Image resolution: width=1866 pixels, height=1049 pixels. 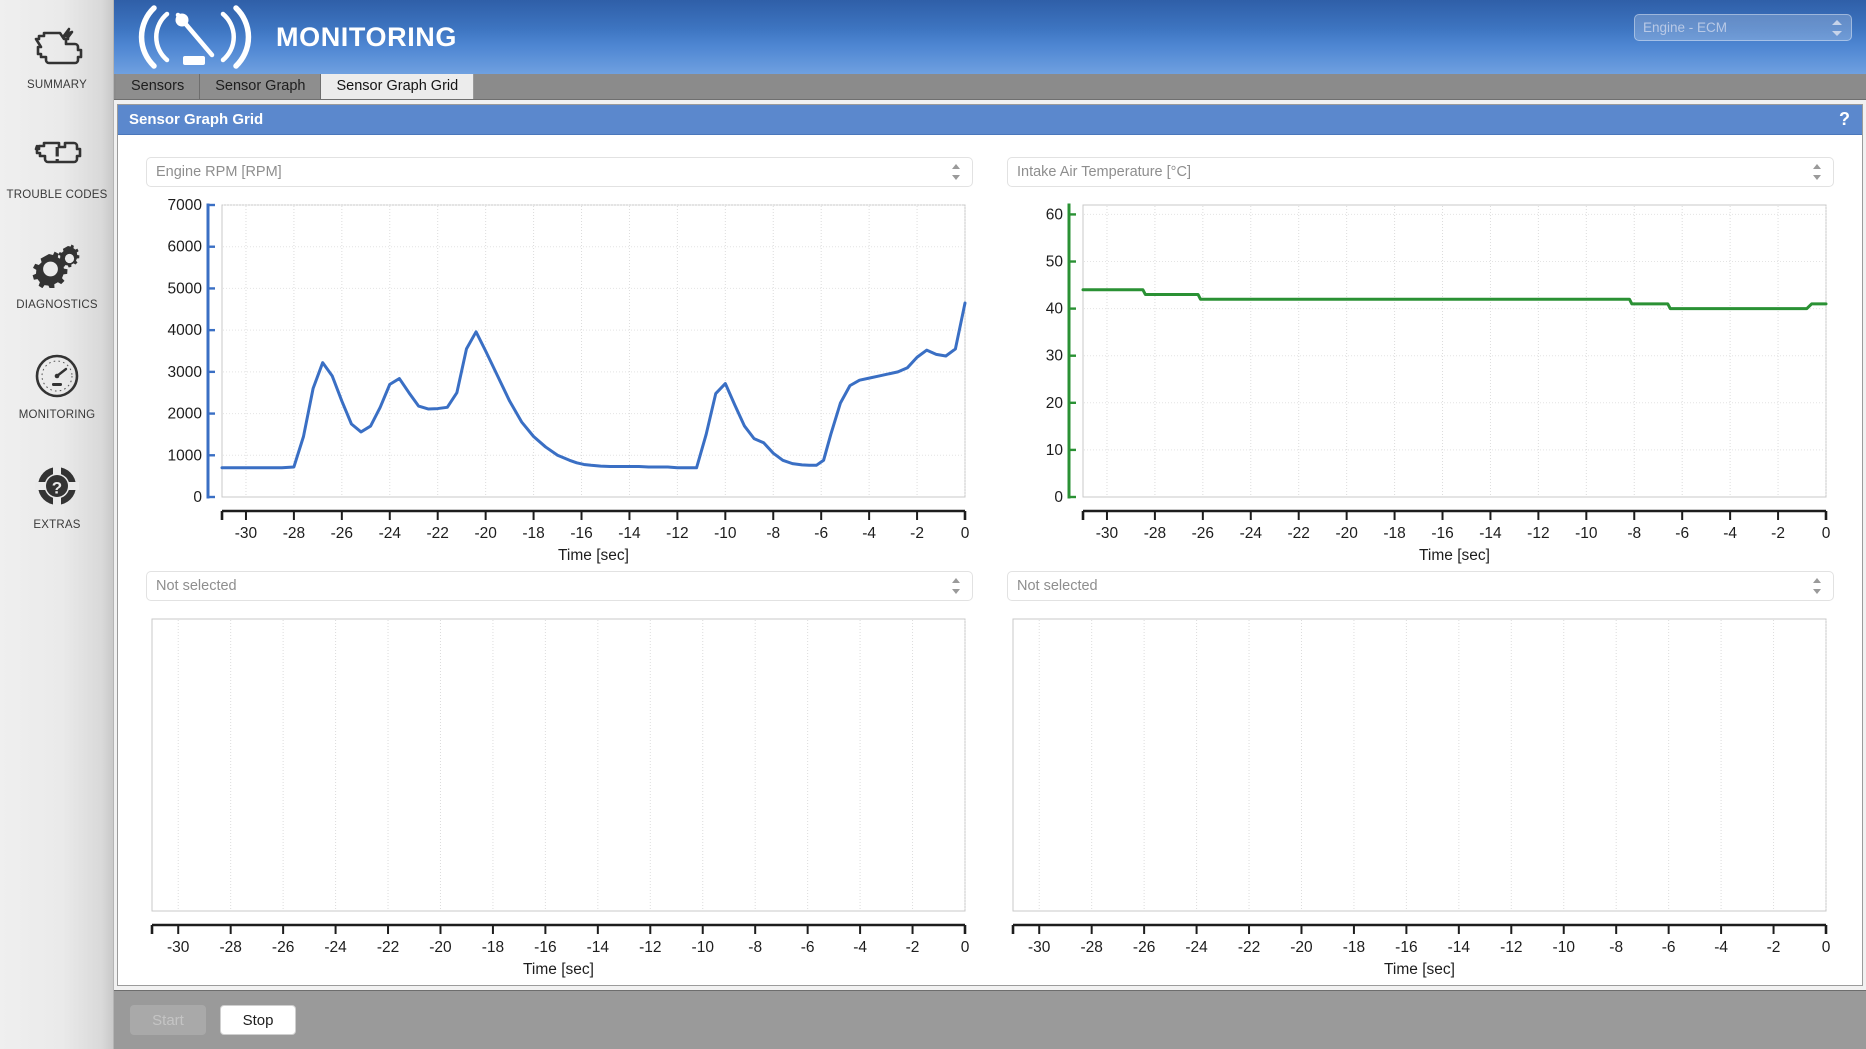 What do you see at coordinates (168, 1020) in the screenshot?
I see `start-button: Start` at bounding box center [168, 1020].